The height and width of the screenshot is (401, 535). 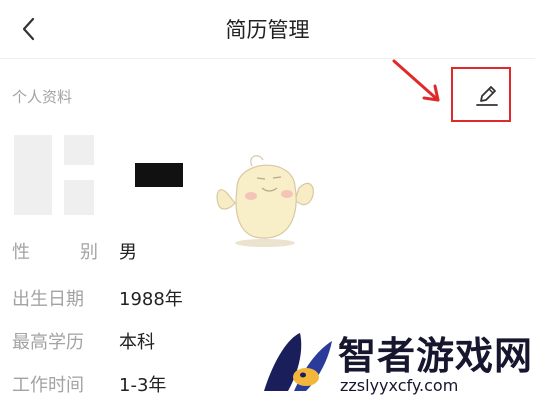 I want to click on page-title: 简历管理, so click(x=267, y=30).